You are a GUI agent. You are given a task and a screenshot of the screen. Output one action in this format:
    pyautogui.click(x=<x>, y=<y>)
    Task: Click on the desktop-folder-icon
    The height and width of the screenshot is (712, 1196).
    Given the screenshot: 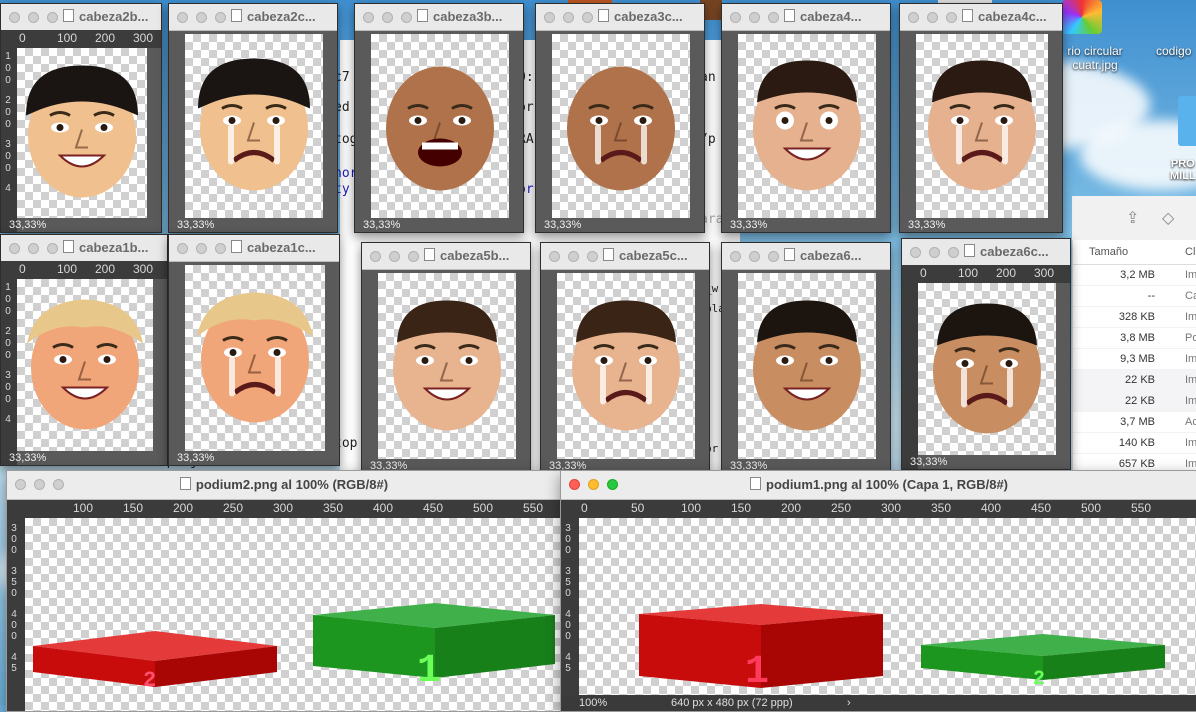 What is the action you would take?
    pyautogui.click(x=1187, y=121)
    